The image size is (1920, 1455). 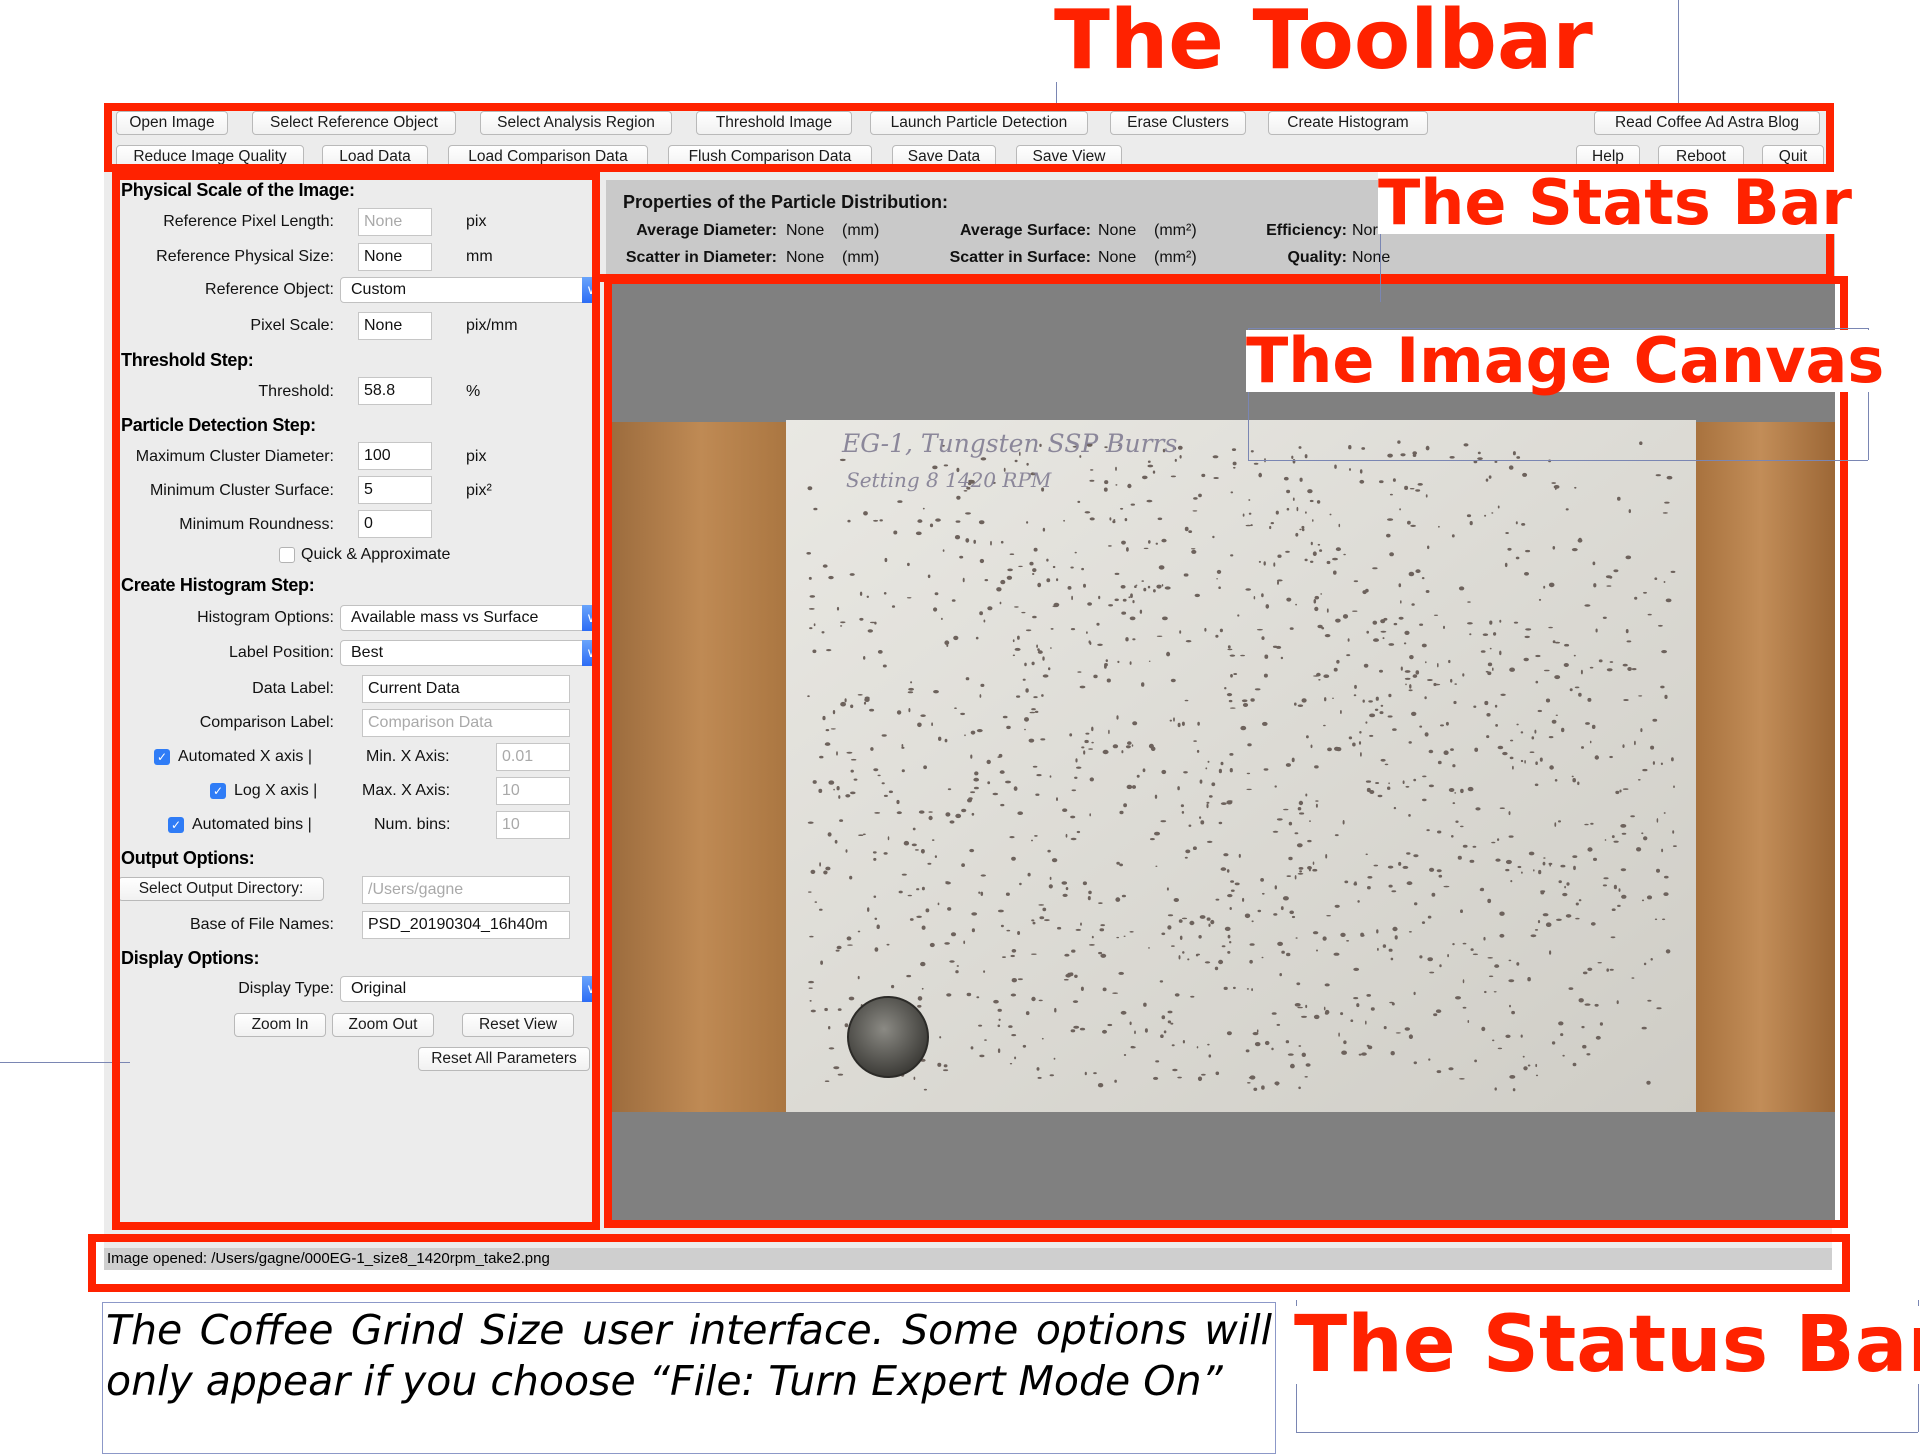 What do you see at coordinates (1607, 1345) in the screenshot?
I see `status-annotation-title: The Status Bar` at bounding box center [1607, 1345].